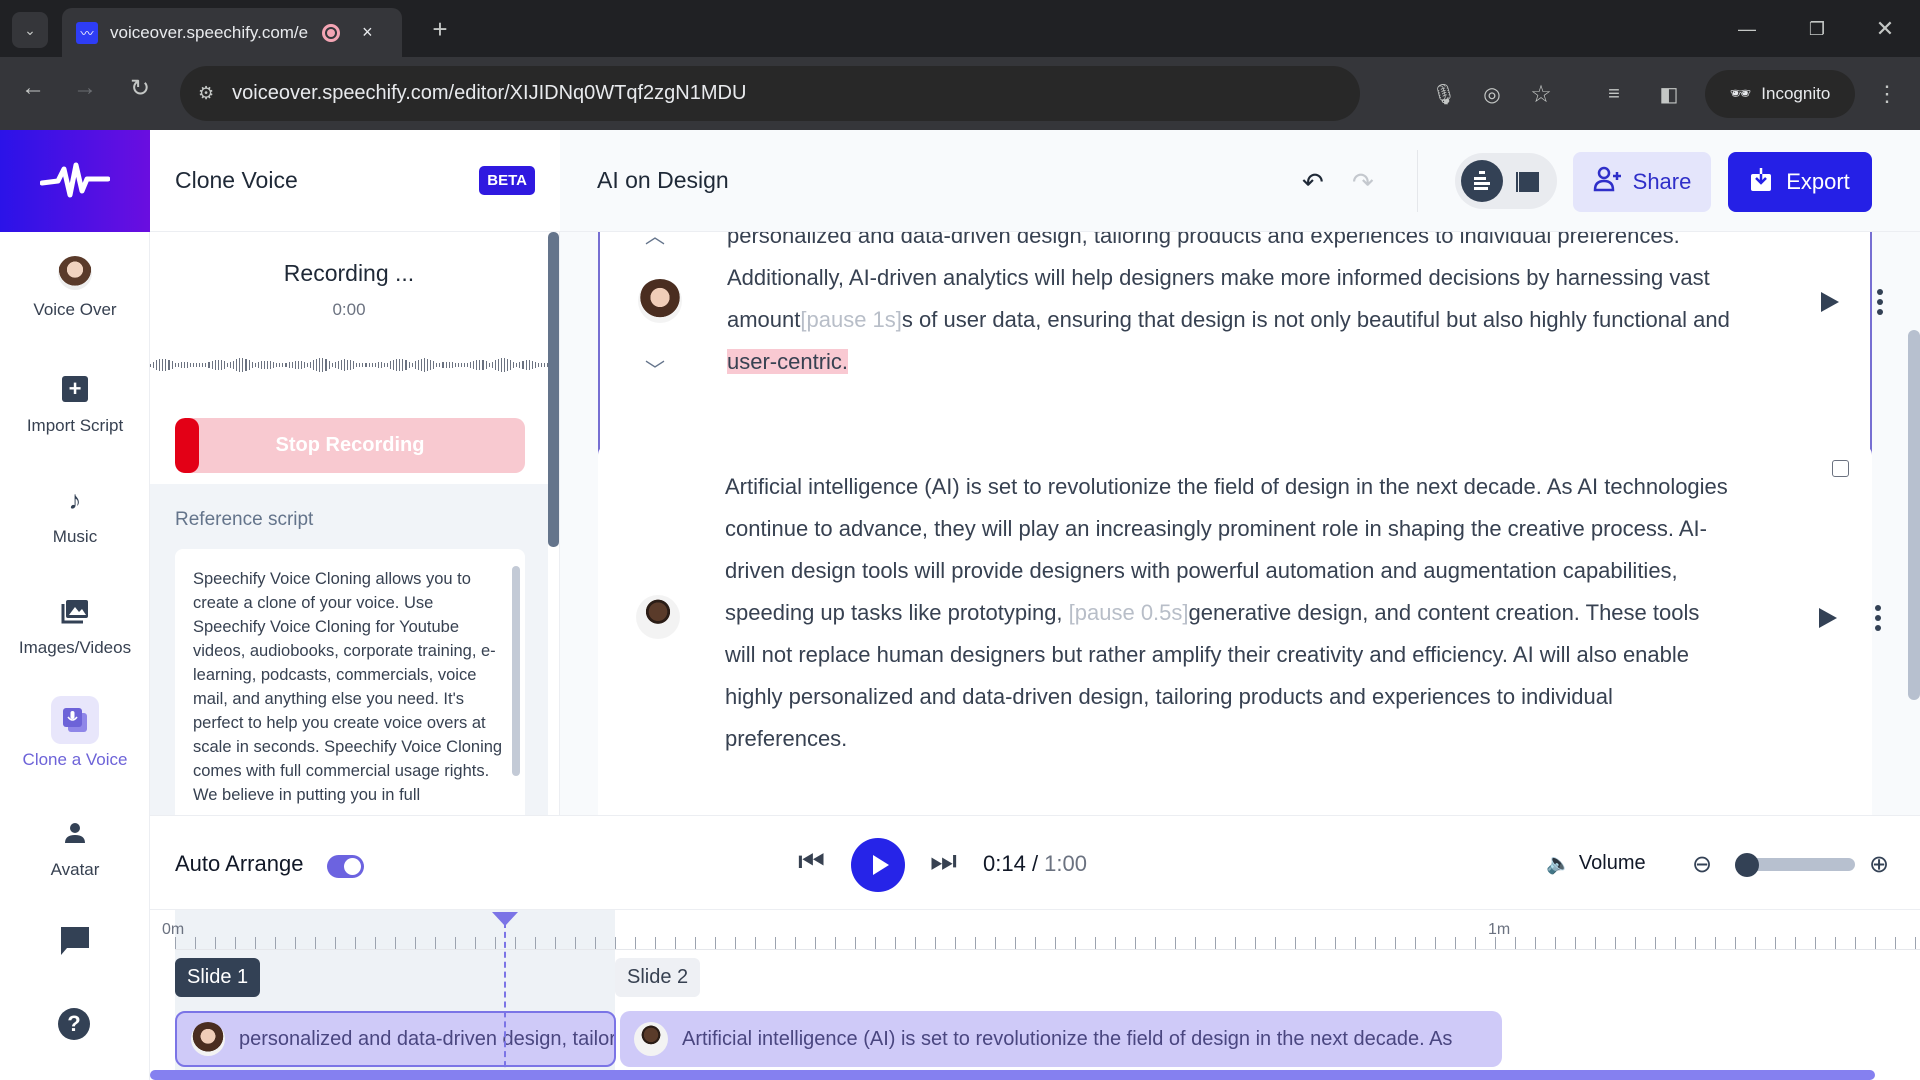 The image size is (1920, 1080). I want to click on zoom-slider-knob, so click(1747, 865).